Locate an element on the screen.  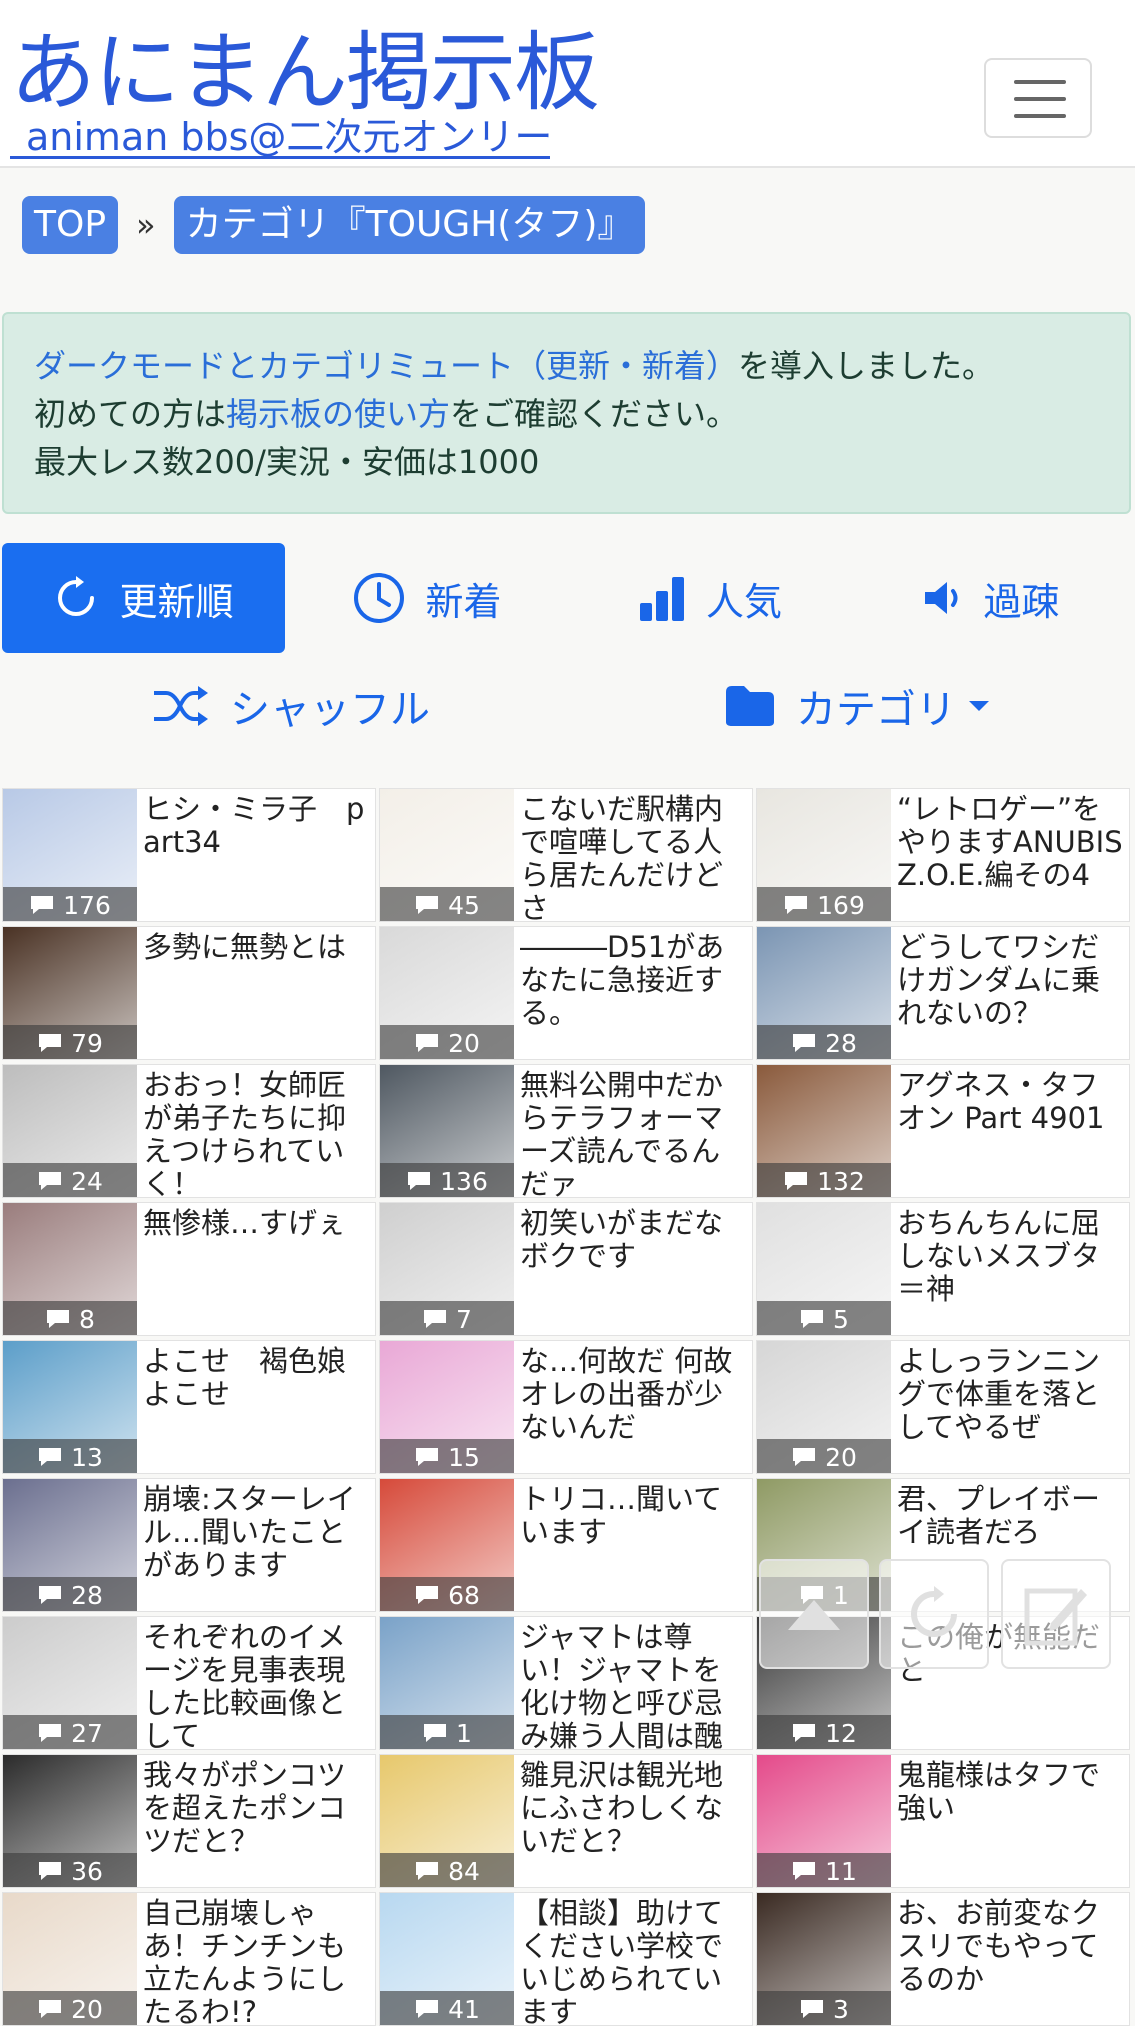
thread-card: 28 どうしてワシだけガンダムに乗れないの？ is located at coordinates (943, 993).